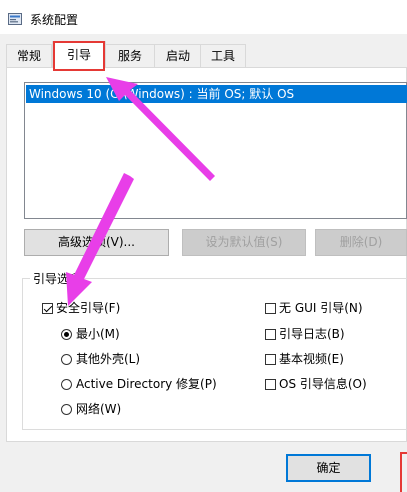  What do you see at coordinates (328, 468) in the screenshot?
I see `ok-button: 确定` at bounding box center [328, 468].